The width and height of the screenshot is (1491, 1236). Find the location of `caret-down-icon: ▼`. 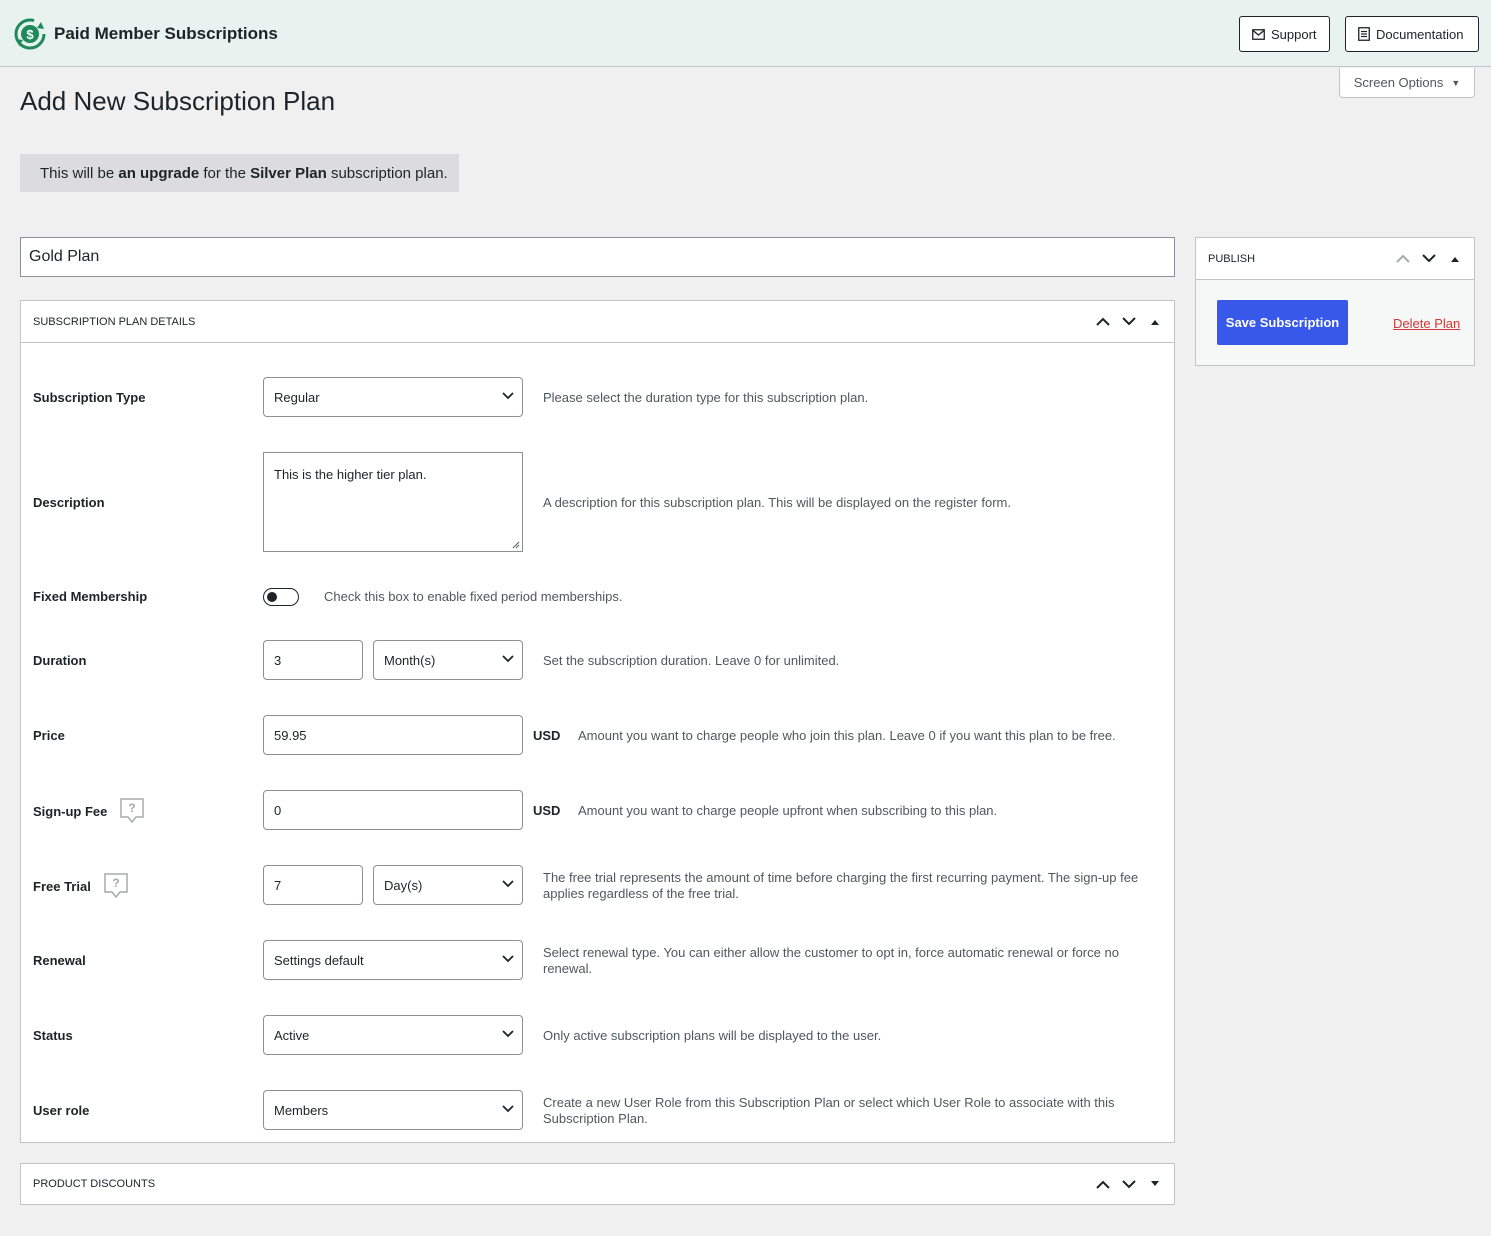

caret-down-icon: ▼ is located at coordinates (1456, 82).